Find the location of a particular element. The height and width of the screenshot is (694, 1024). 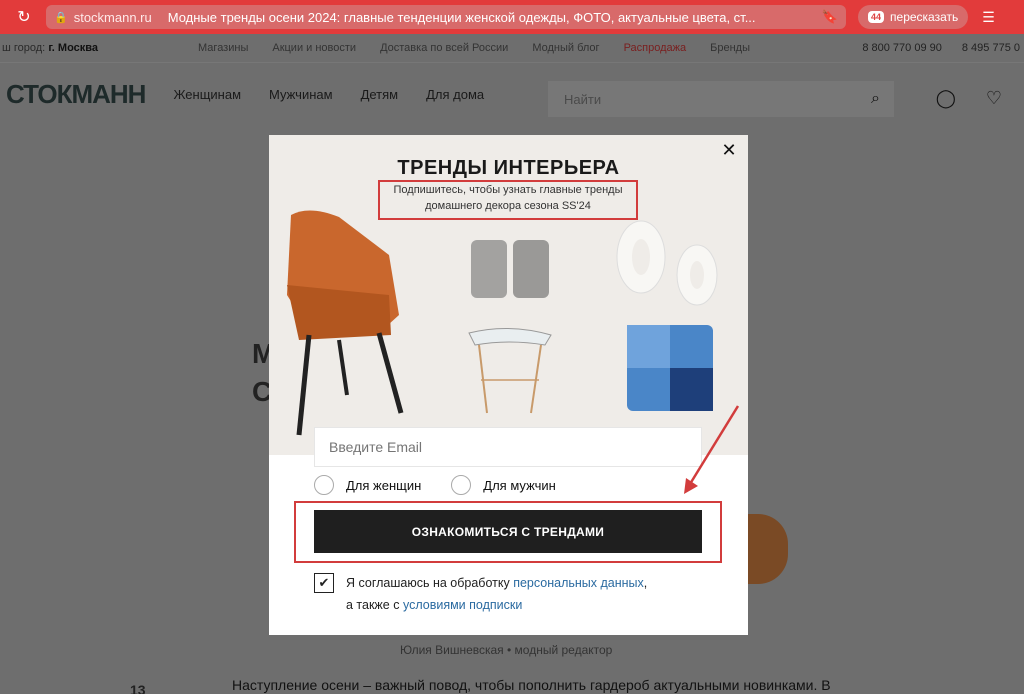

category-nav: Женщинам Мужчинам Детям Для дома is located at coordinates (328, 94).